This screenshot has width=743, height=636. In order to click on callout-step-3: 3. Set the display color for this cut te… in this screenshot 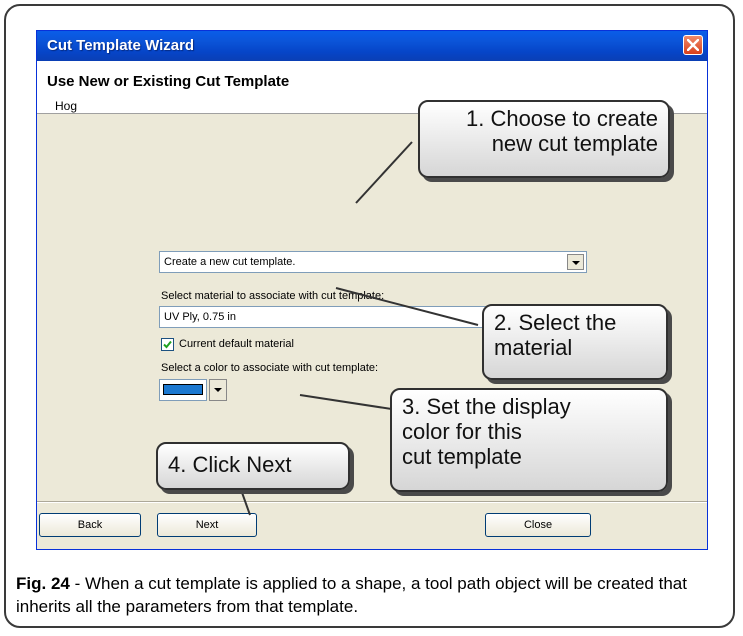, I will do `click(529, 440)`.